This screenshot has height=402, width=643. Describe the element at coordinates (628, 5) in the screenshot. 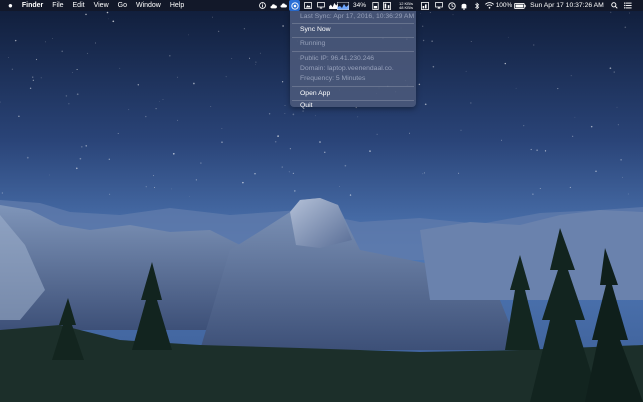

I see `notification-center-icon` at that location.